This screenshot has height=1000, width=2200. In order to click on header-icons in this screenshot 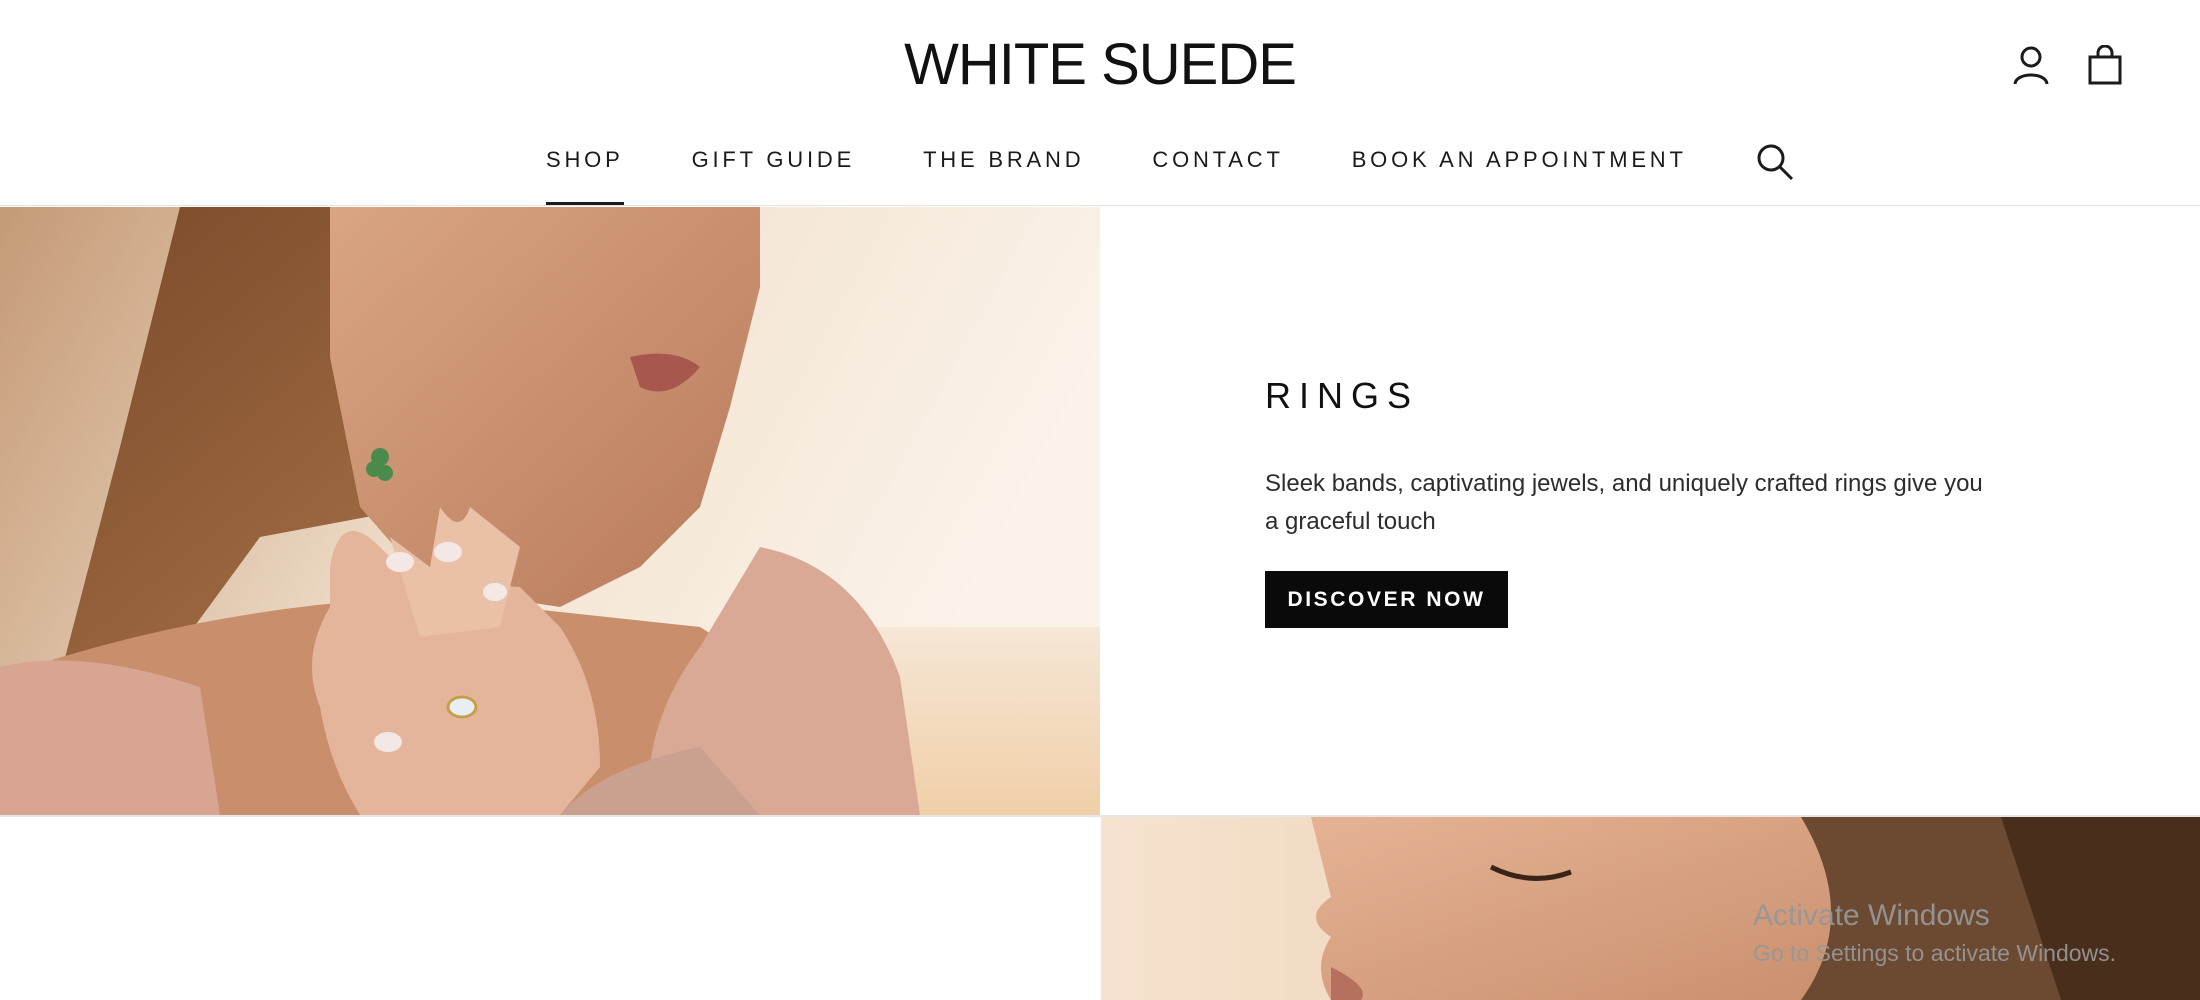, I will do `click(2068, 65)`.